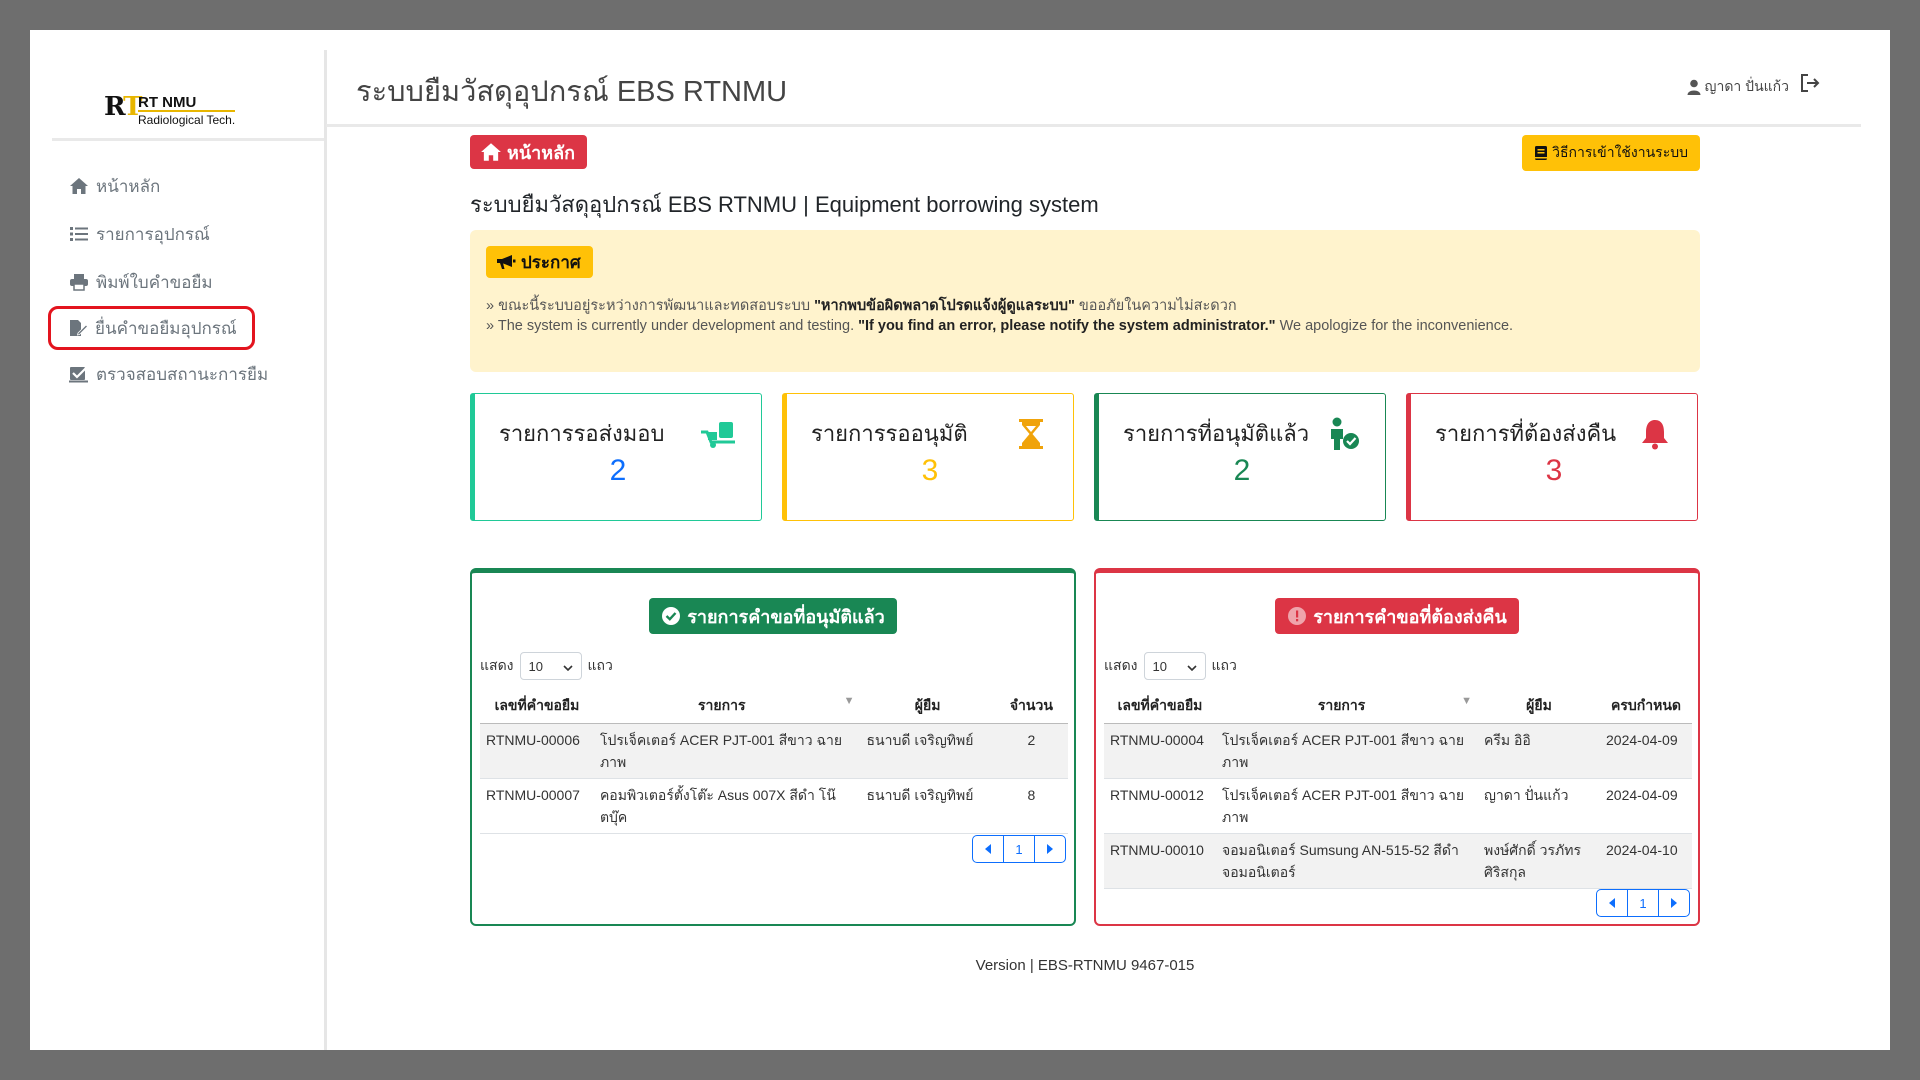 The image size is (1920, 1080). Describe the element at coordinates (1812, 85) in the screenshot. I see `logout-icon` at that location.